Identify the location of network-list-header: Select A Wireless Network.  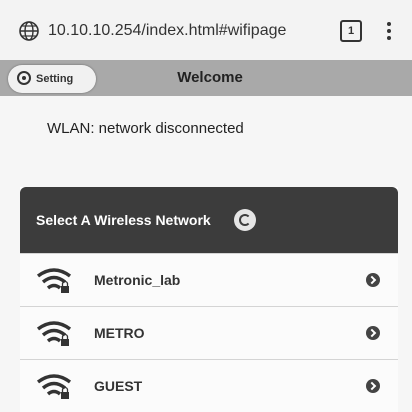
(209, 220).